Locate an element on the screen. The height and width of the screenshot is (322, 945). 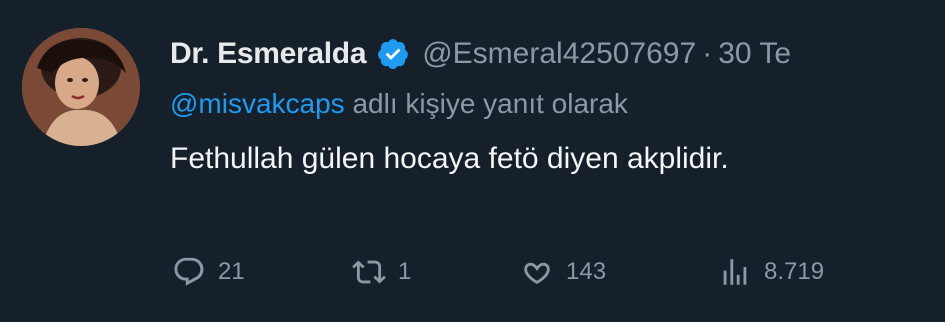
reply-context: @misvakcaps adlı kişiye yanıt olarak is located at coordinates (399, 104).